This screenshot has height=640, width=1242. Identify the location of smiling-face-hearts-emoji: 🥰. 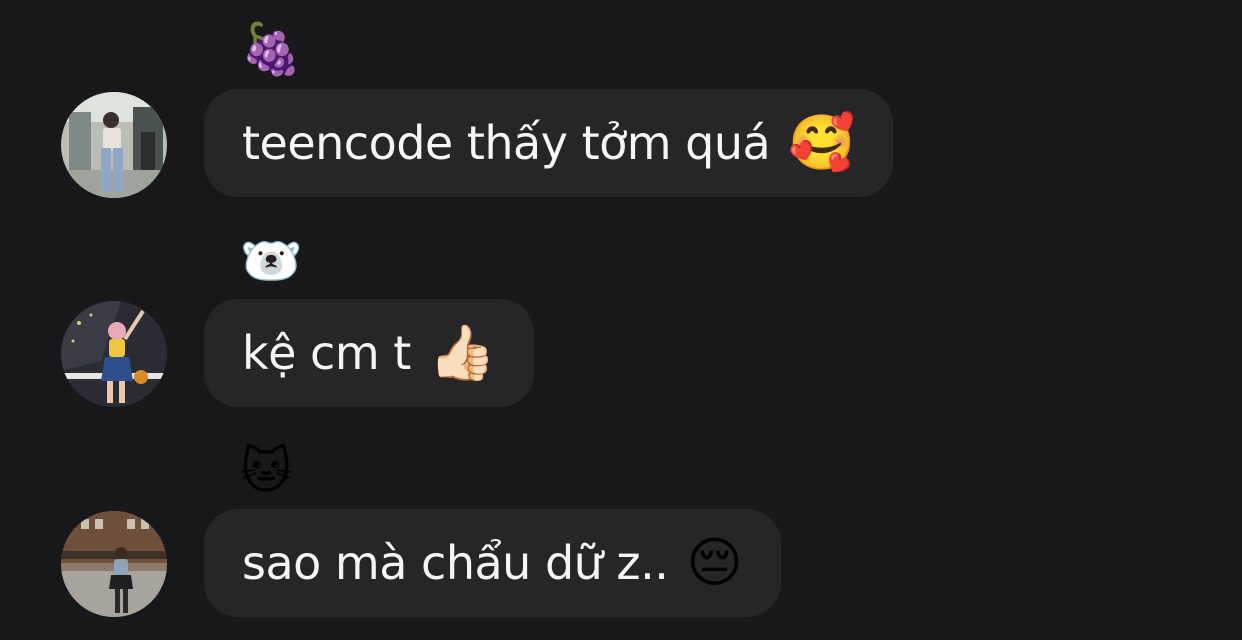
(822, 143).